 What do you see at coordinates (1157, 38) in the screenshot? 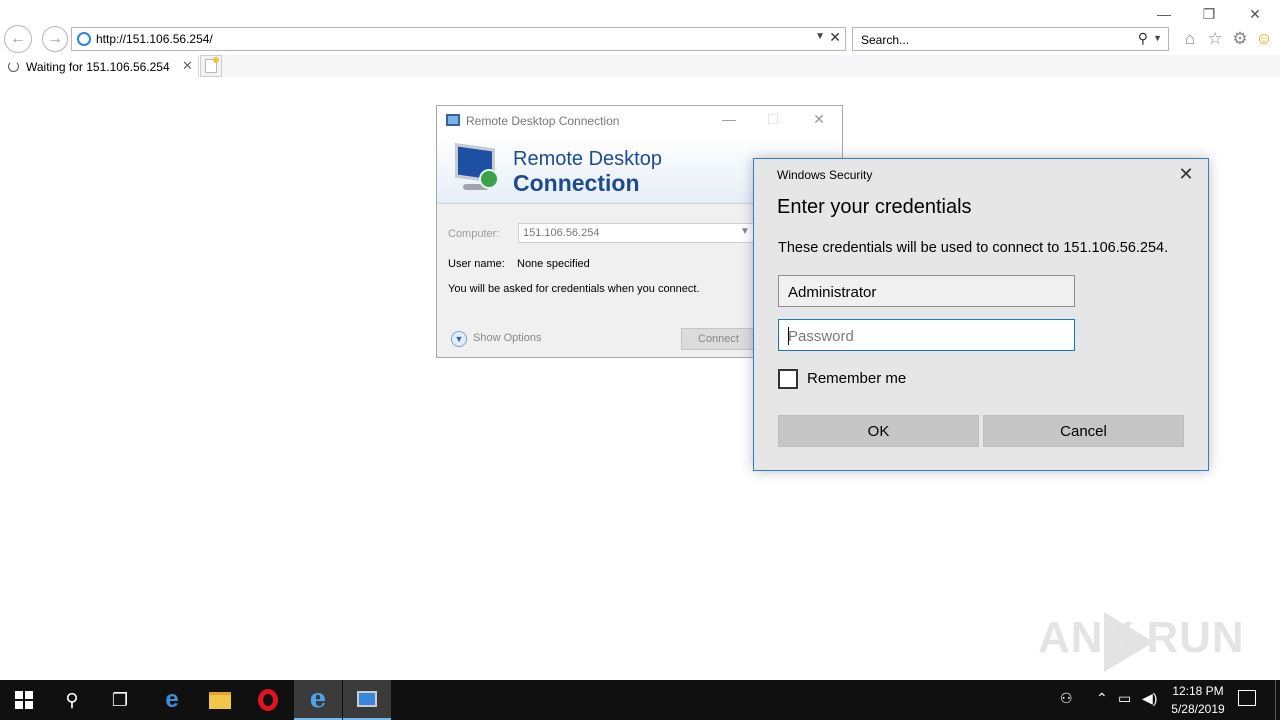
I see `search-dropdown-icon: ▼` at bounding box center [1157, 38].